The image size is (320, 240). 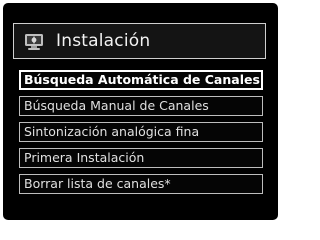 I want to click on page-title: Instalación, so click(x=103, y=41).